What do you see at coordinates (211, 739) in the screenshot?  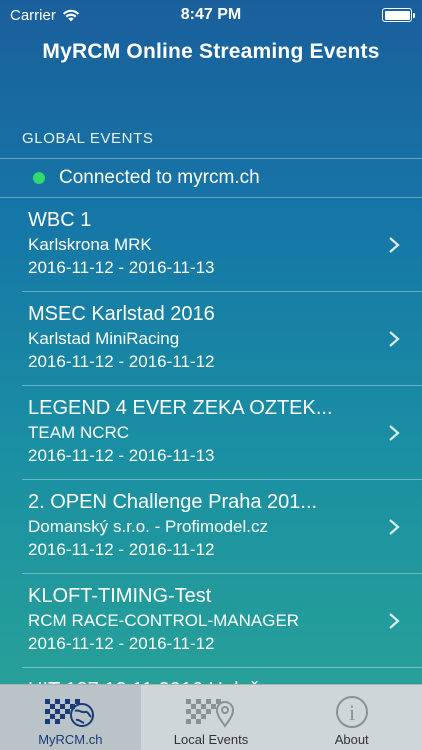 I see `tab-label: Local Events` at bounding box center [211, 739].